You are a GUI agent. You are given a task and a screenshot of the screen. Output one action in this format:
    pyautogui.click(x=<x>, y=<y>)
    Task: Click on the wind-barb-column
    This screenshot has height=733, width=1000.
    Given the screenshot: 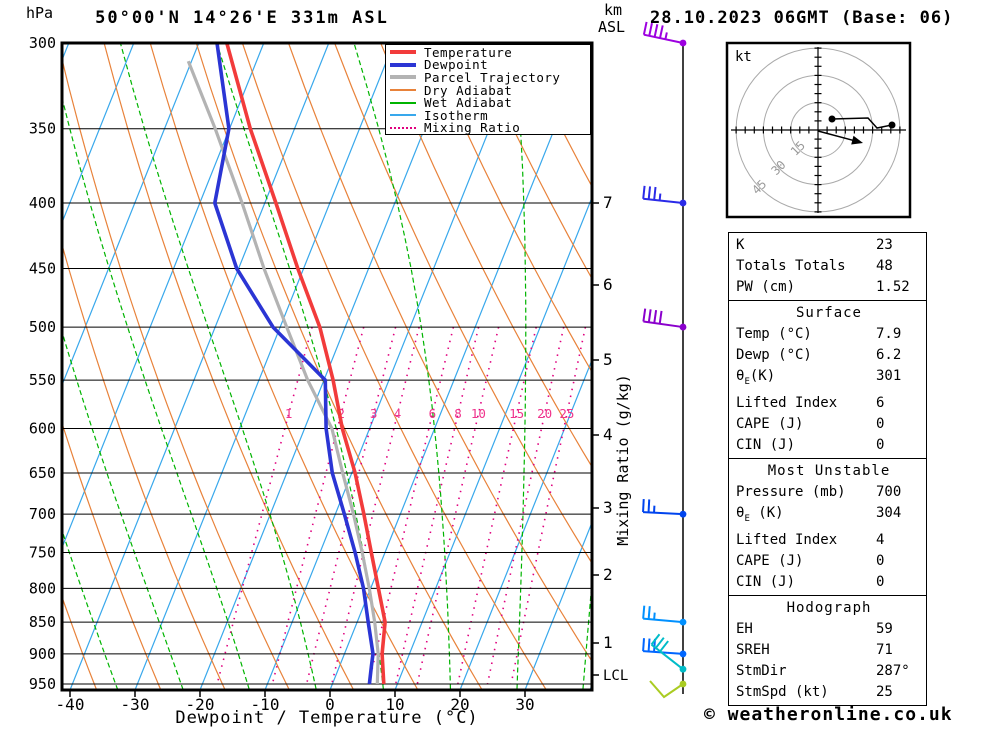 What is the action you would take?
    pyautogui.click(x=664, y=360)
    